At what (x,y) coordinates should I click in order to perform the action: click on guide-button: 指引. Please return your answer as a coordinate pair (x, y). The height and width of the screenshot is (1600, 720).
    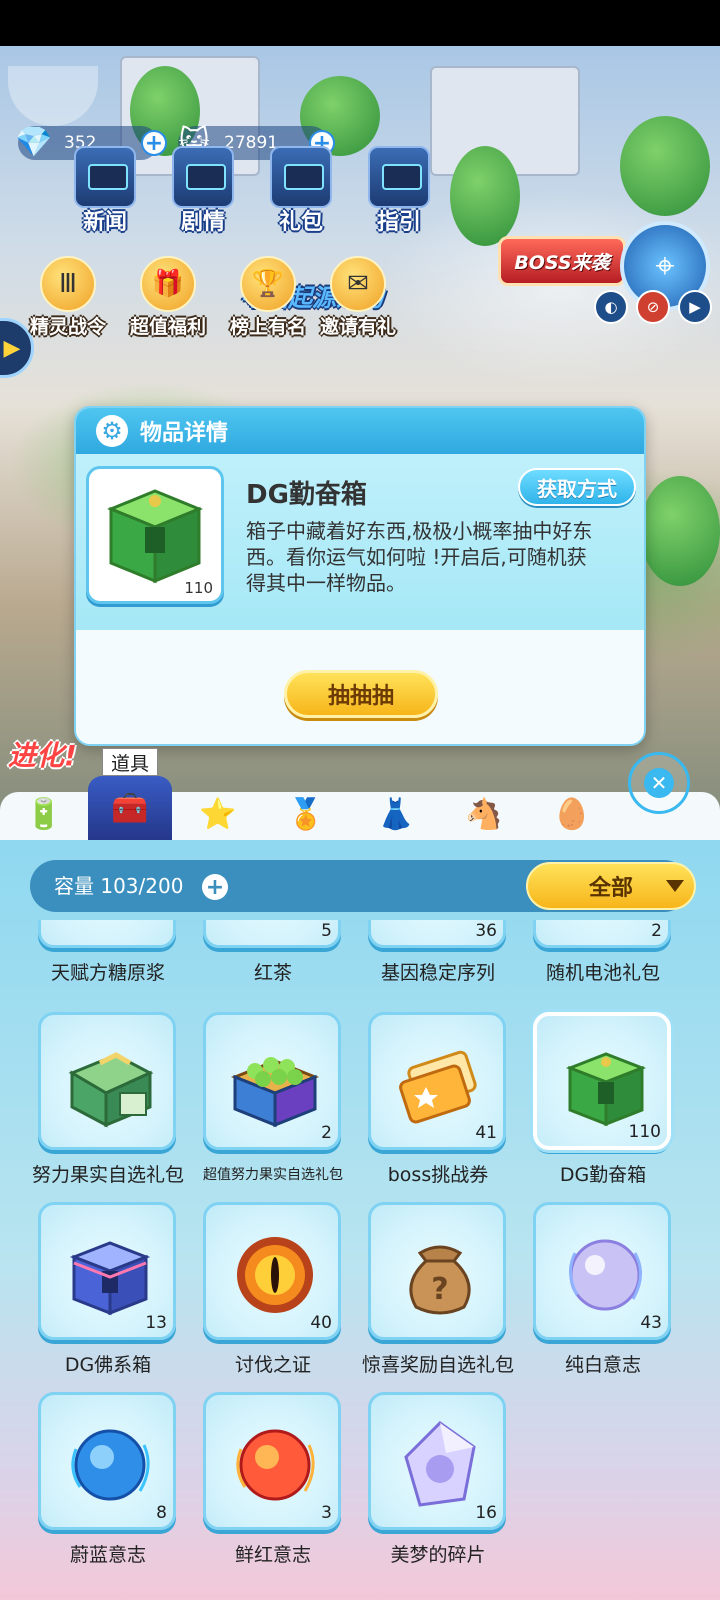
    Looking at the image, I should click on (399, 194).